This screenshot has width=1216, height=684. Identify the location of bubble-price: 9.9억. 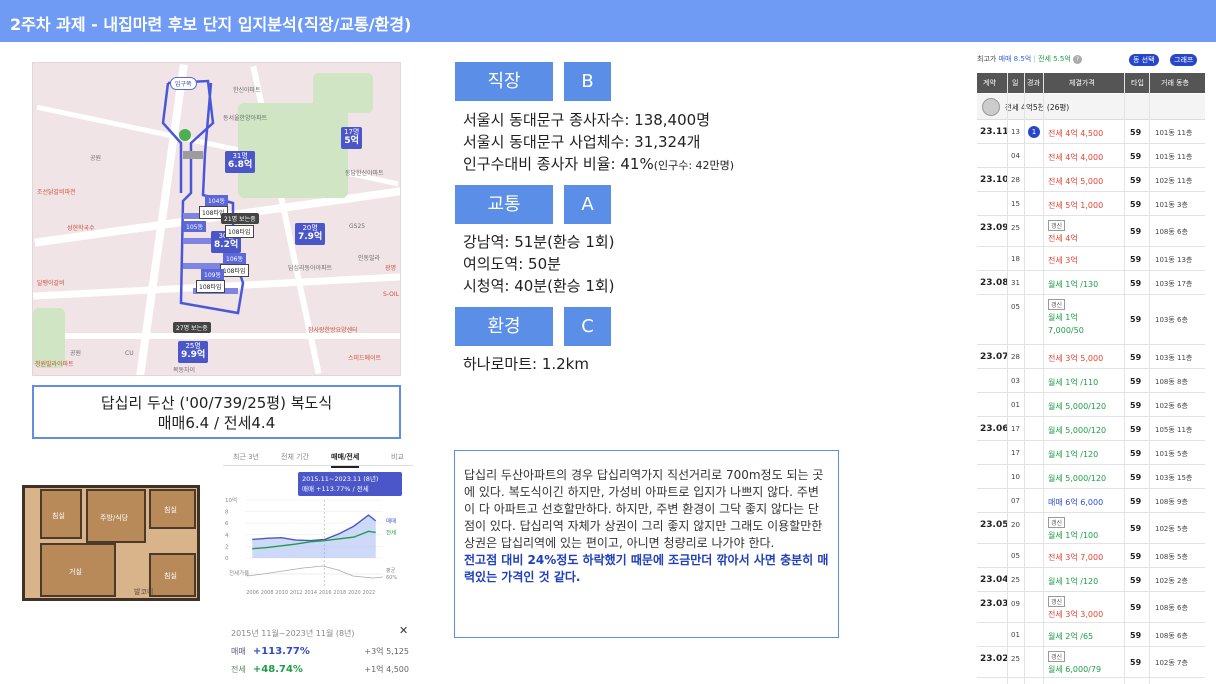
(193, 354).